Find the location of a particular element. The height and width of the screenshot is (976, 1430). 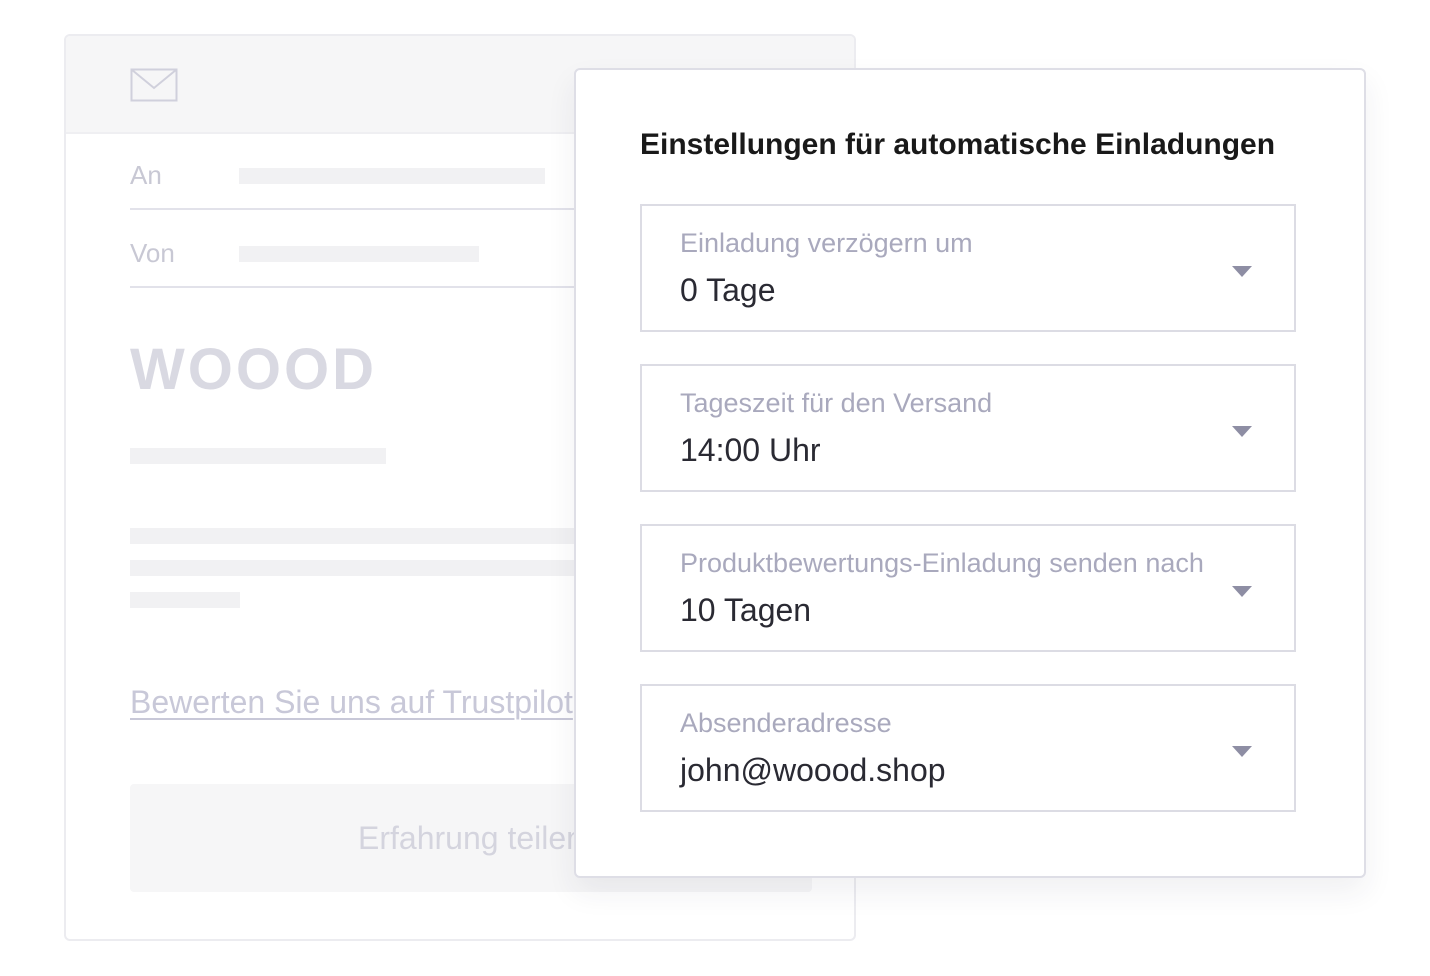

field-value: 0 Tage is located at coordinates (728, 290).